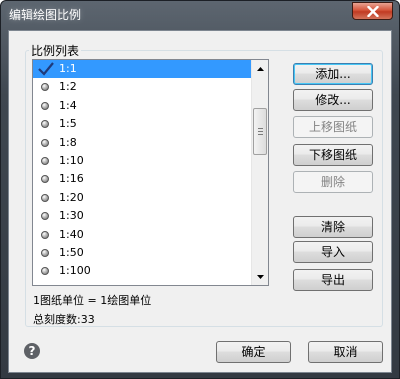  Describe the element at coordinates (32, 351) in the screenshot. I see `help-icon: ?` at that location.